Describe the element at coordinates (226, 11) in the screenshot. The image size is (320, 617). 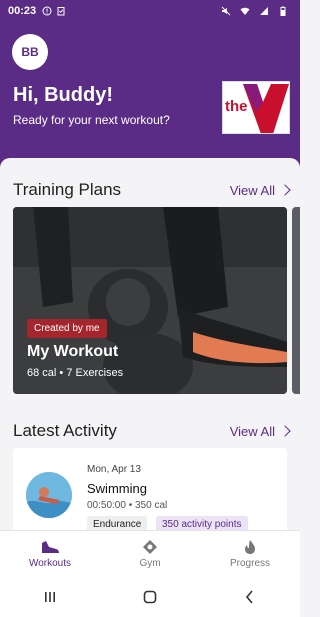
I see `mute-icon` at that location.